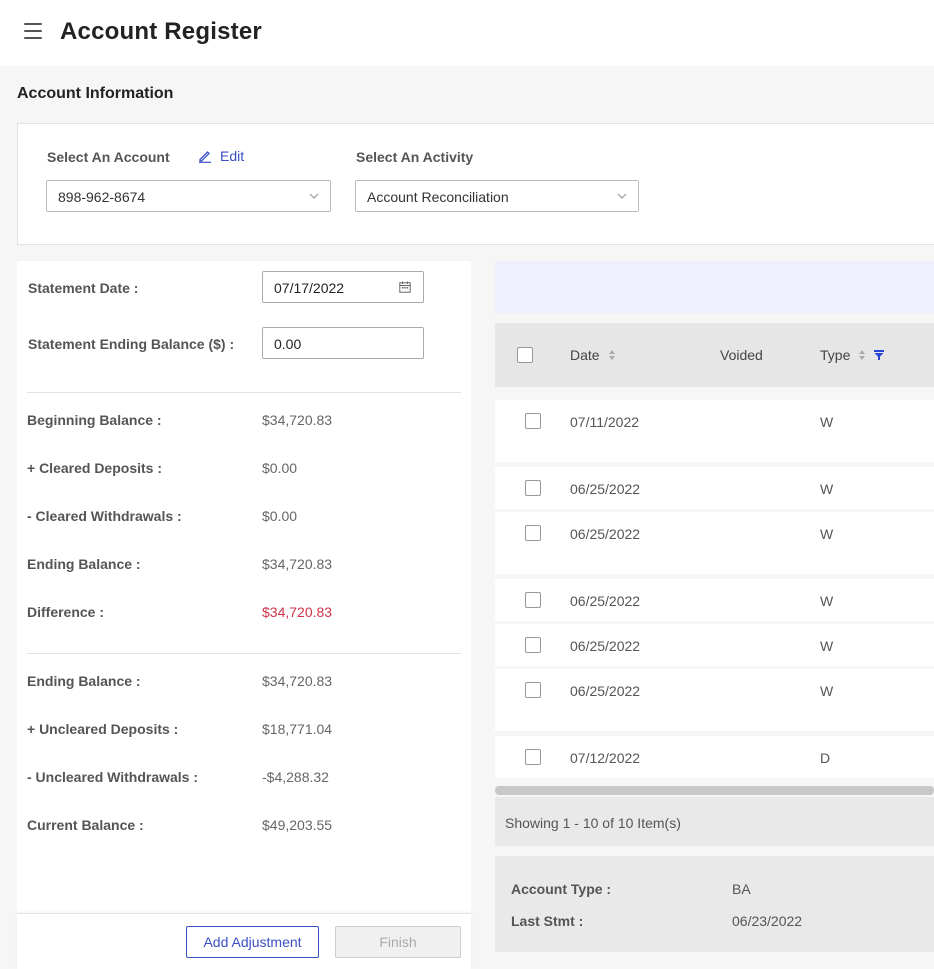 This screenshot has height=969, width=934. What do you see at coordinates (714, 355) in the screenshot?
I see `grid-header: Date Voided Type` at bounding box center [714, 355].